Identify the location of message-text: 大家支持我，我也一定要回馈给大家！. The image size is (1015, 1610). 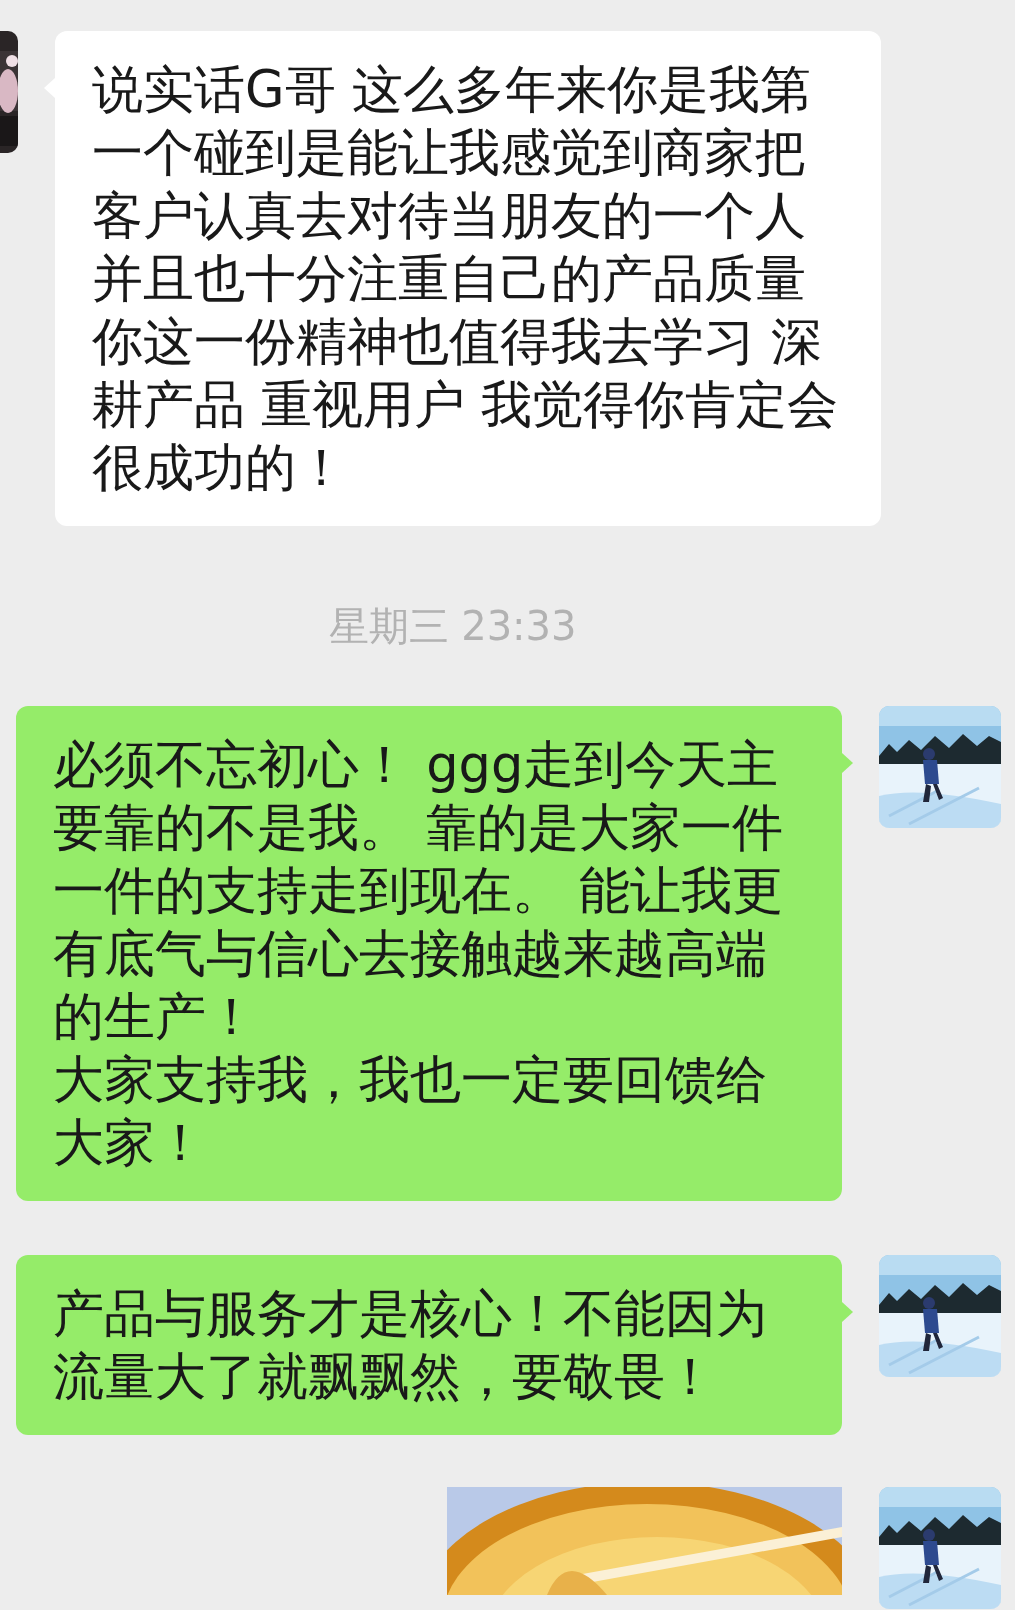
(410, 1111).